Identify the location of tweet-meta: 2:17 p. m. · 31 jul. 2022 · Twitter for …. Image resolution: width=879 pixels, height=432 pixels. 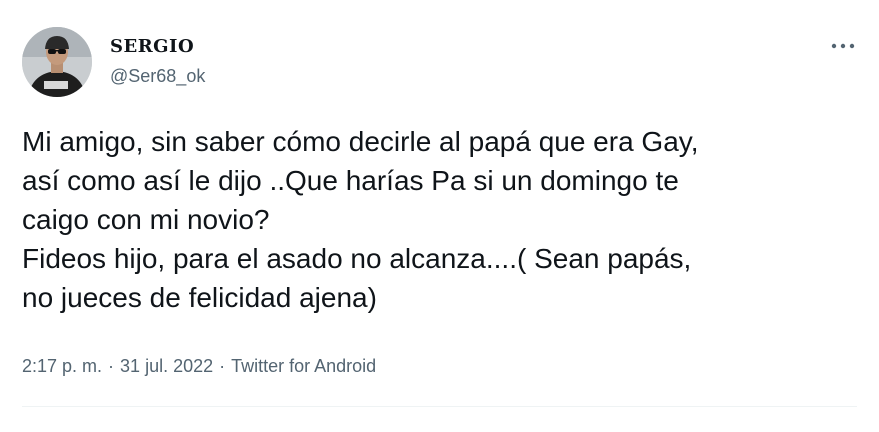
(199, 366).